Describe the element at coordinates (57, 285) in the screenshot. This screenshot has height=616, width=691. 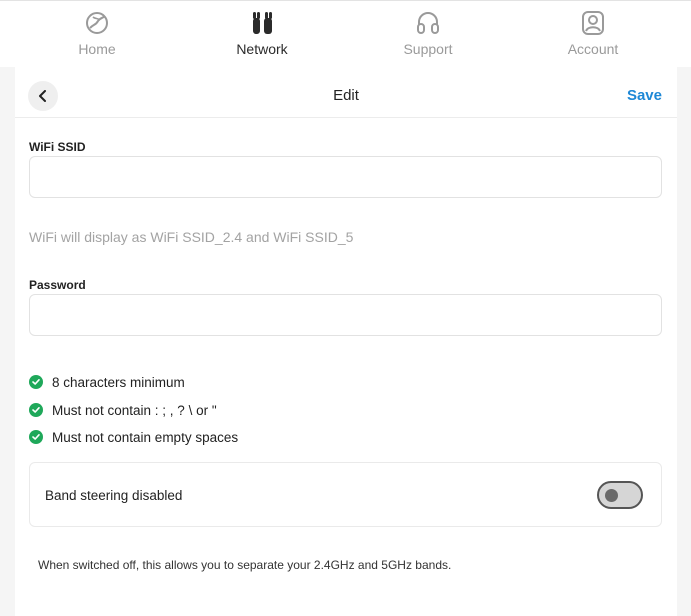
I see `password-label: Password` at that location.